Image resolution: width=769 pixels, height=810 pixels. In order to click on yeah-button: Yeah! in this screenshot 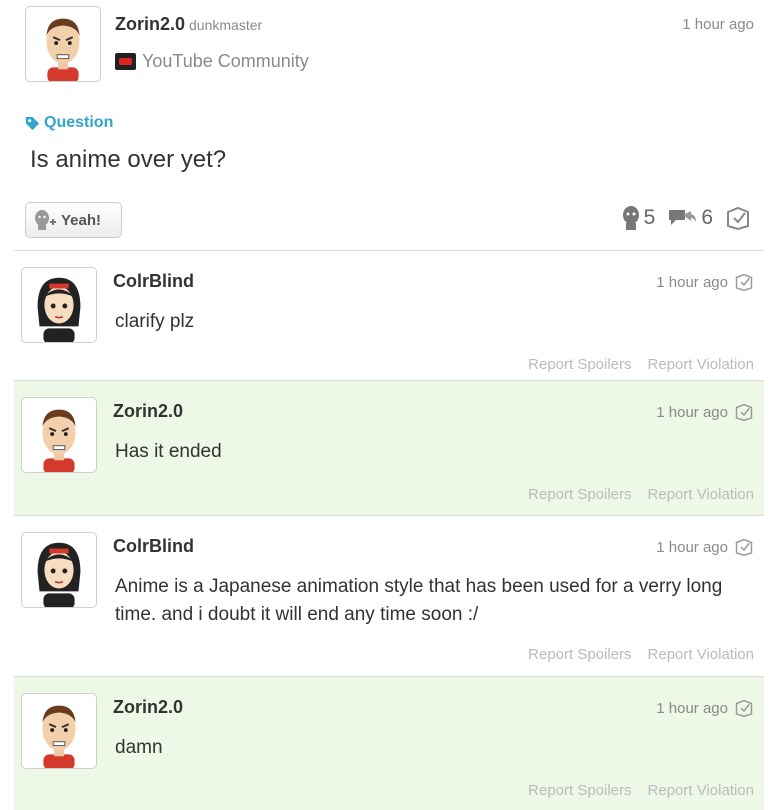, I will do `click(73, 220)`.